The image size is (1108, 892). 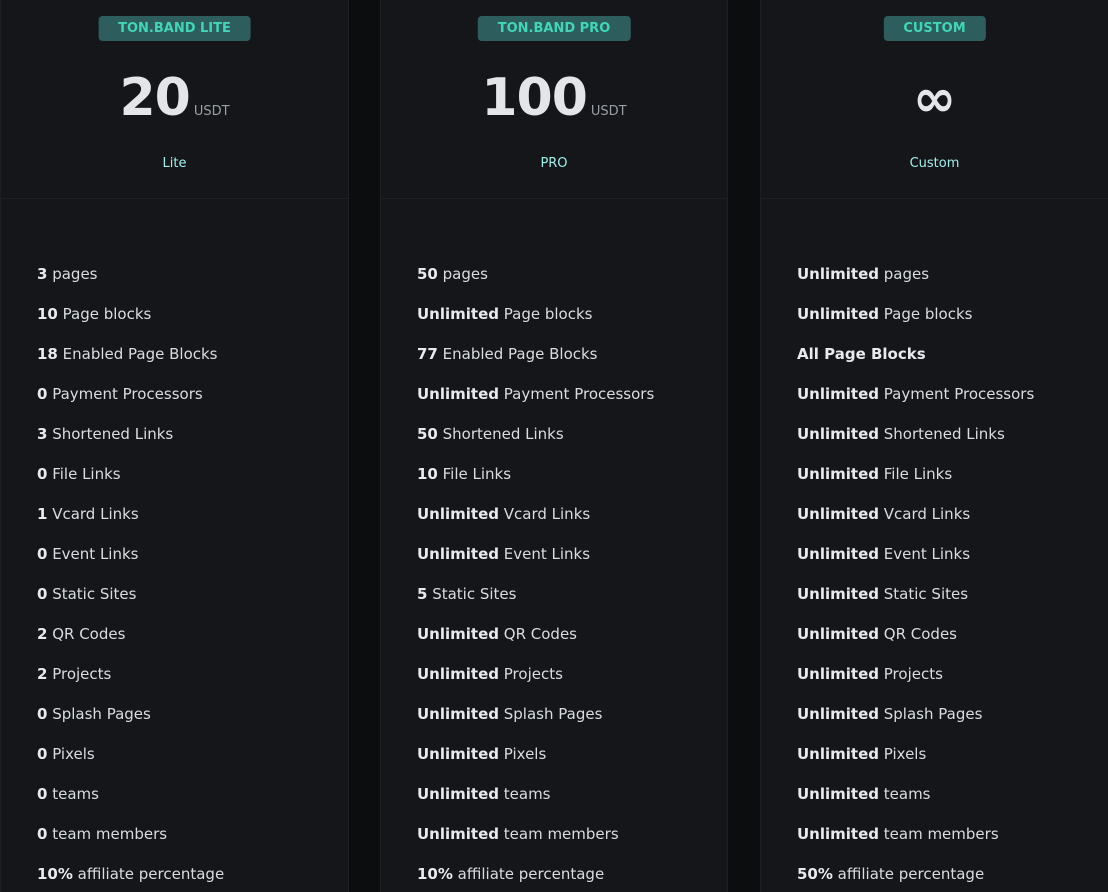 What do you see at coordinates (435, 874) in the screenshot?
I see `feature-value: 10%` at bounding box center [435, 874].